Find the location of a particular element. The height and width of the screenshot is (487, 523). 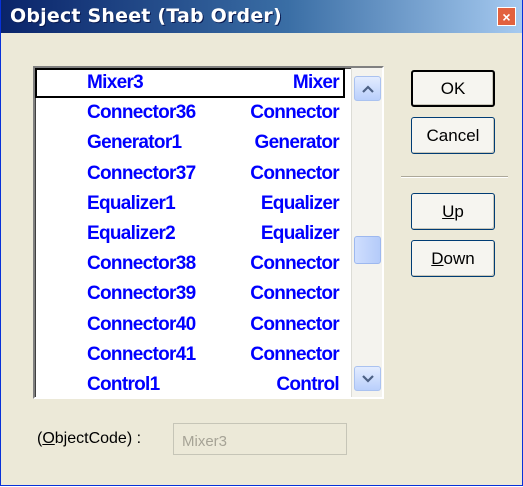

cancel-button: Cancel is located at coordinates (453, 135).